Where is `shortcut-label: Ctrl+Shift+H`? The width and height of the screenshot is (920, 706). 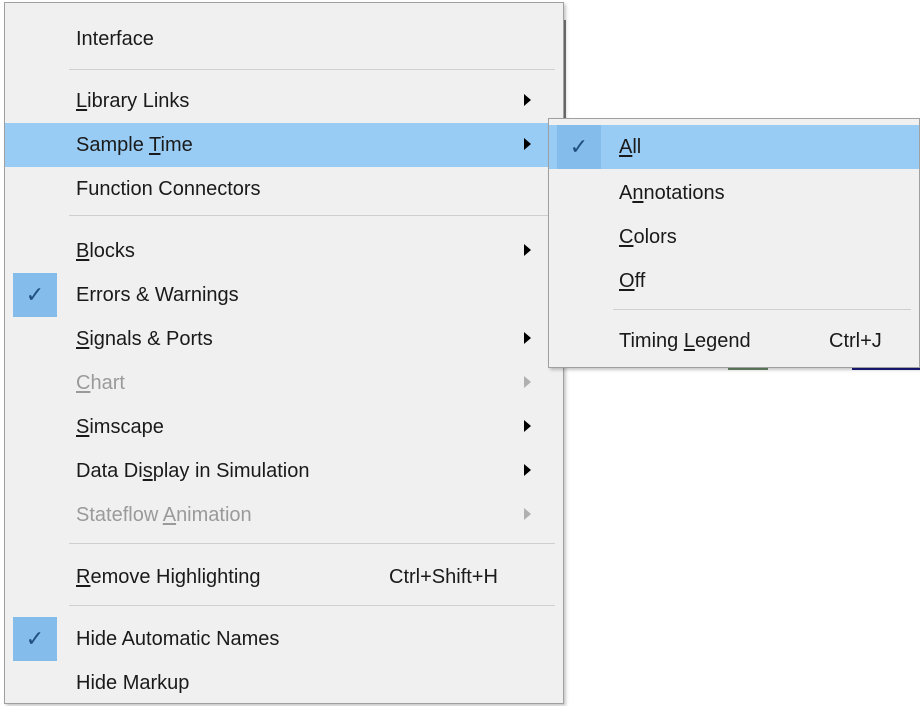
shortcut-label: Ctrl+Shift+H is located at coordinates (443, 577).